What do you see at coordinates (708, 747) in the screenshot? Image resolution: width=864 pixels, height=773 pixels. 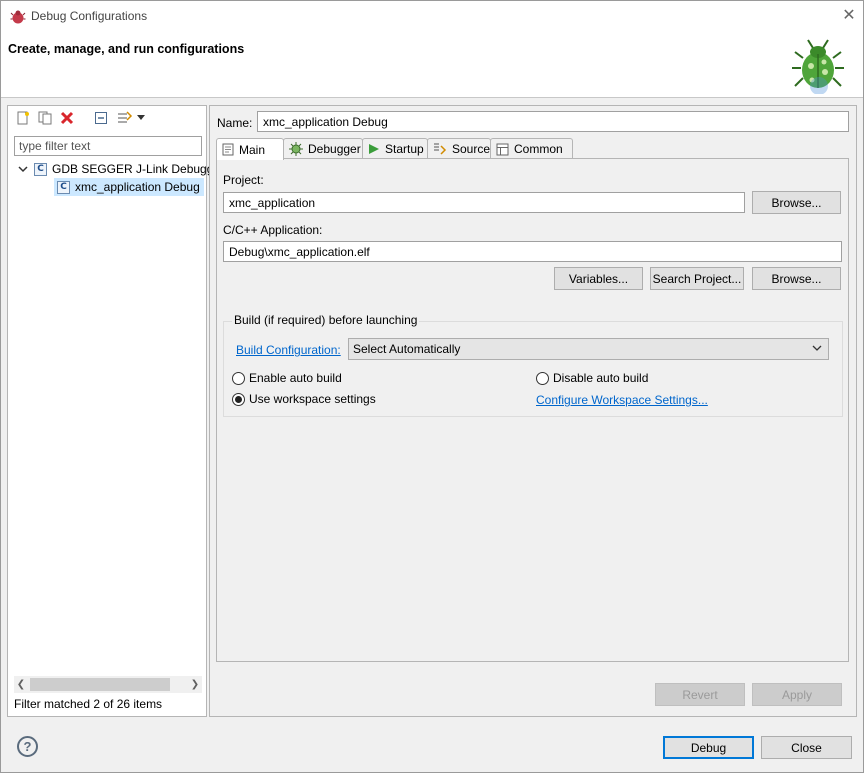 I see `debug-button: Debug` at bounding box center [708, 747].